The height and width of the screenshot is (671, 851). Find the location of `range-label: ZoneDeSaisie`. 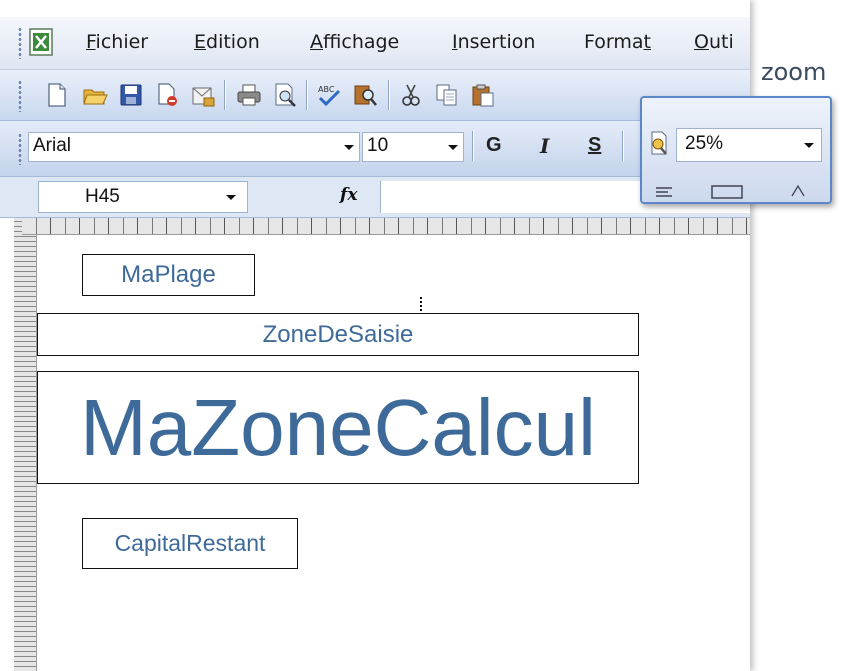

range-label: ZoneDeSaisie is located at coordinates (338, 334).